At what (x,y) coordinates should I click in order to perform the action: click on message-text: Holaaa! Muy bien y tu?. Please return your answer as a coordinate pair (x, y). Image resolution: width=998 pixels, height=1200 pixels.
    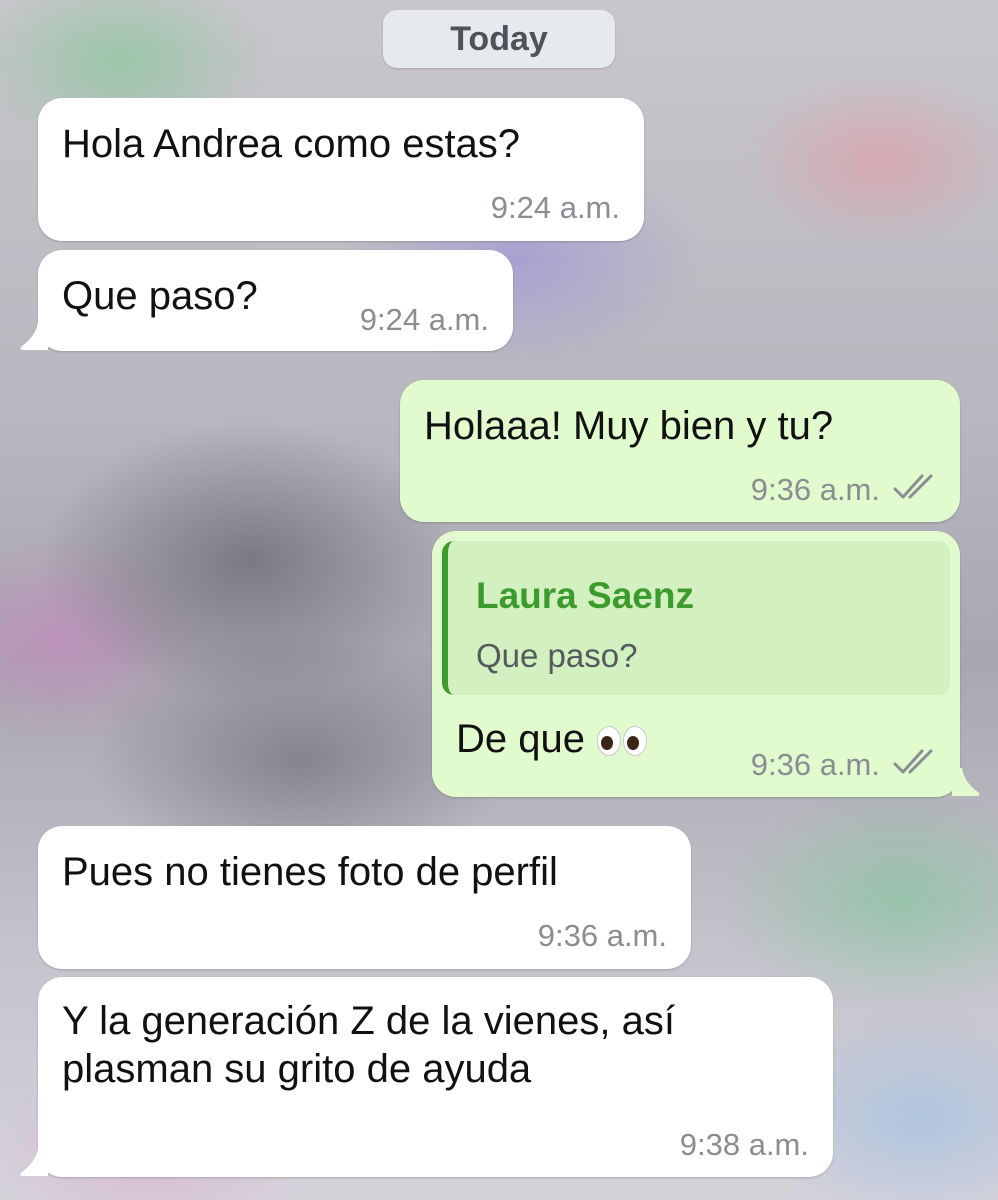
    Looking at the image, I should click on (629, 426).